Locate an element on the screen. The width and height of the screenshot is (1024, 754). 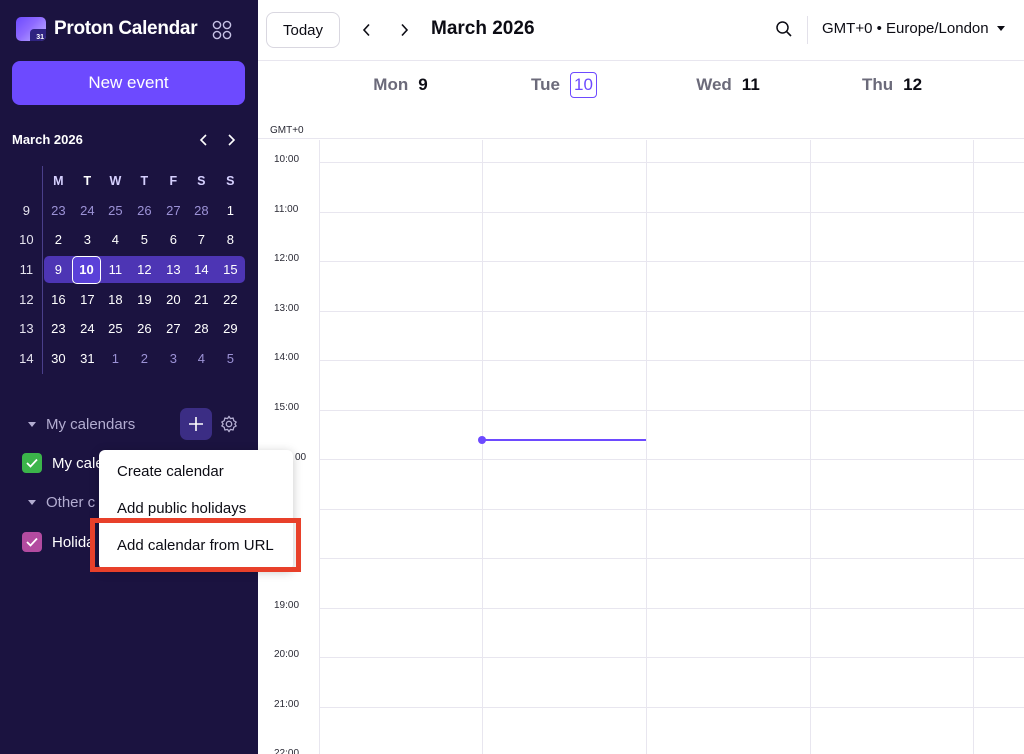
chevron-left-icon is located at coordinates (366, 30).